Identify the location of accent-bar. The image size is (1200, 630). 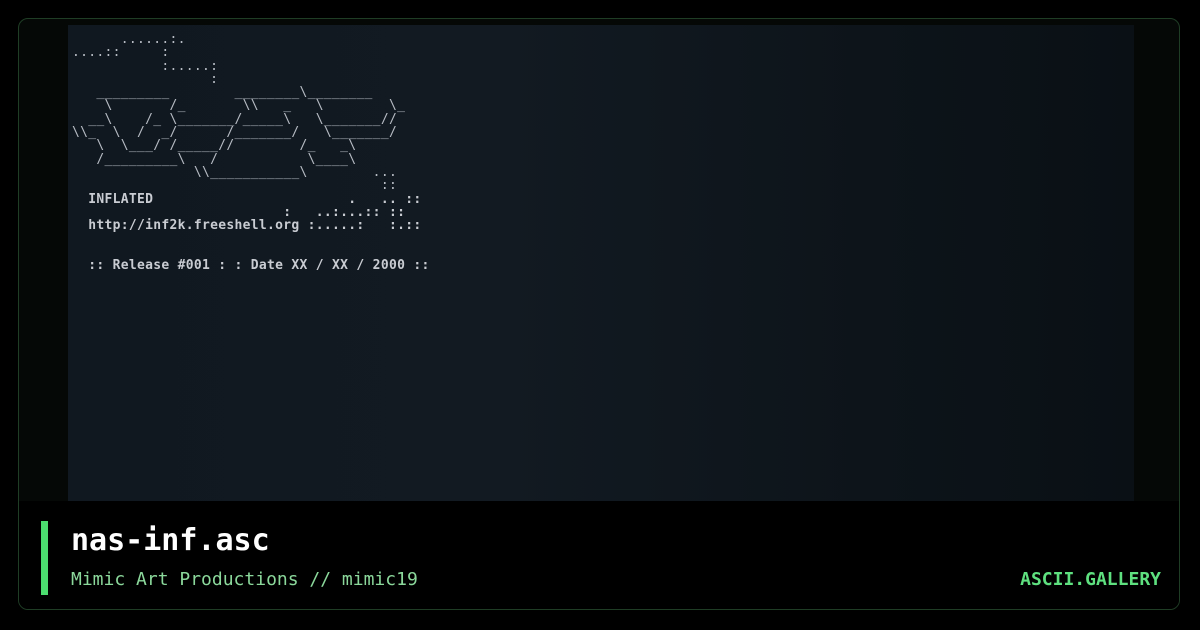
(44, 558).